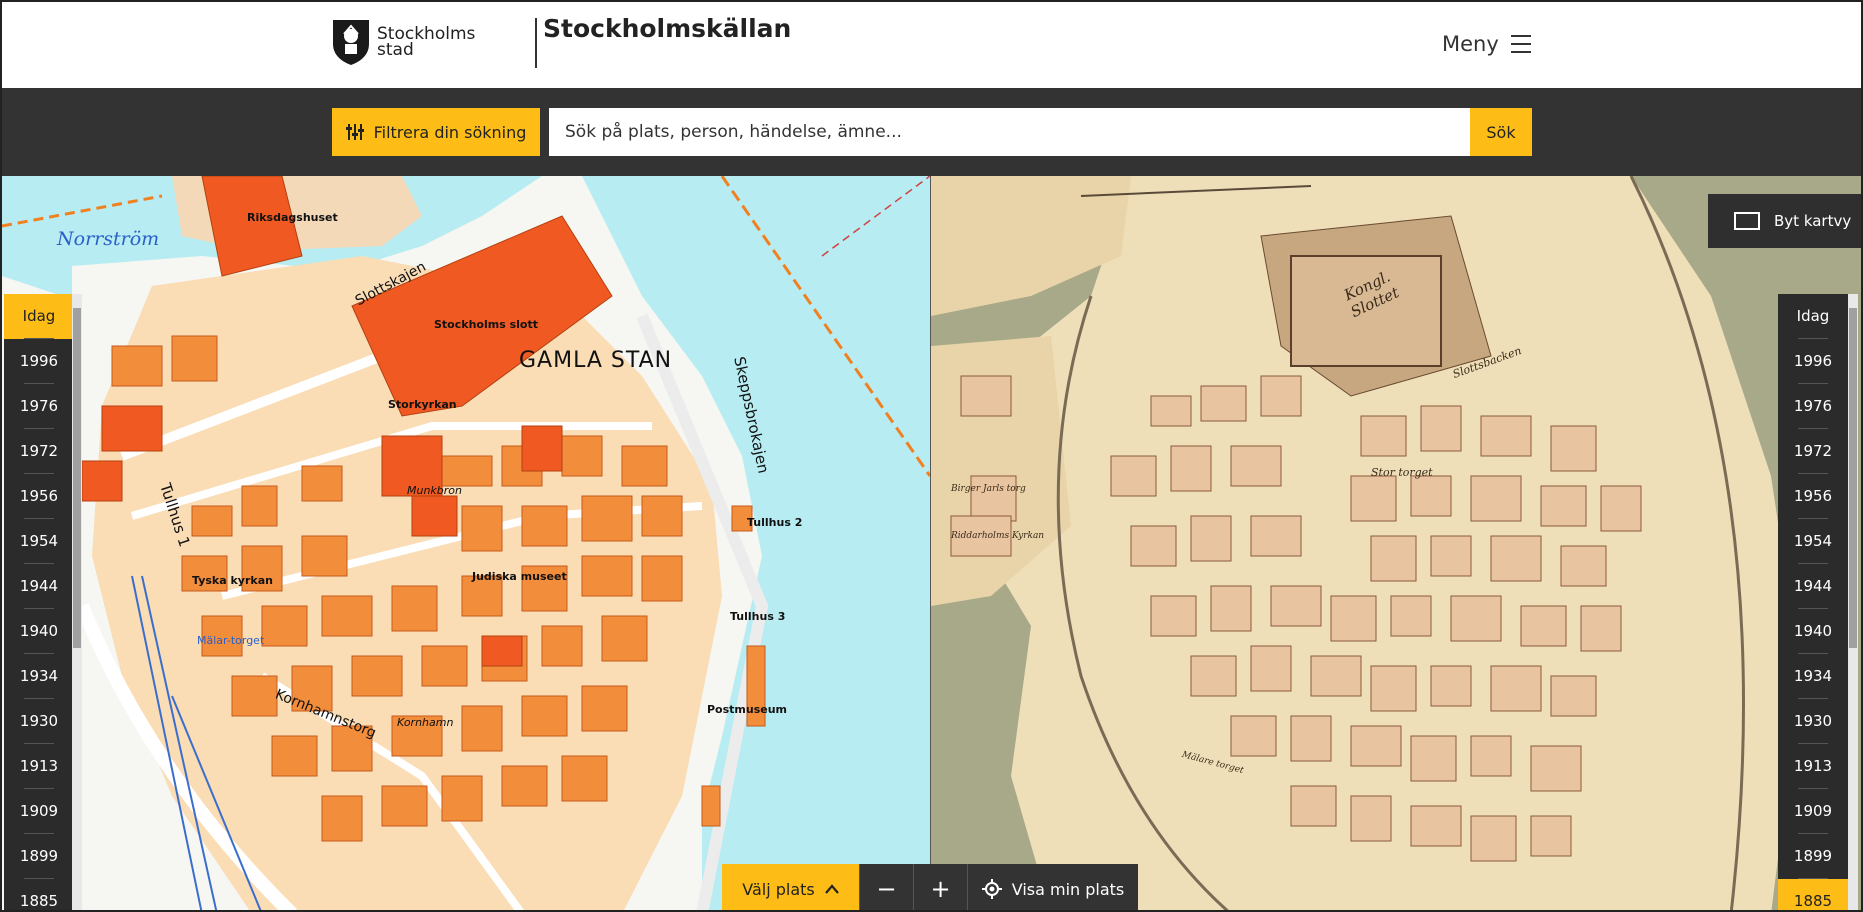 The height and width of the screenshot is (912, 1863). What do you see at coordinates (1009, 132) in the screenshot?
I see `search-input` at bounding box center [1009, 132].